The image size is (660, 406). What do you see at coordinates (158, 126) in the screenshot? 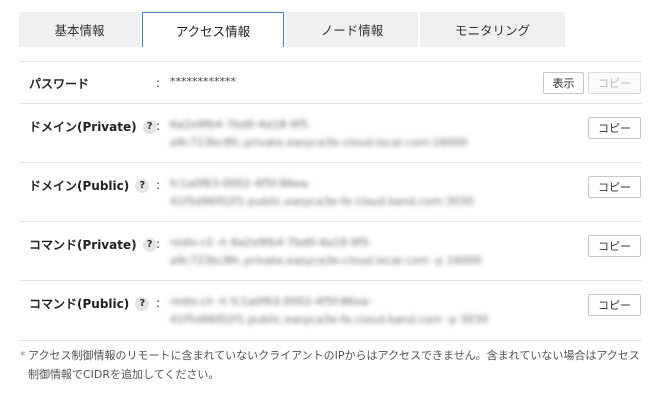
I see `domain-private-colon: :` at bounding box center [158, 126].